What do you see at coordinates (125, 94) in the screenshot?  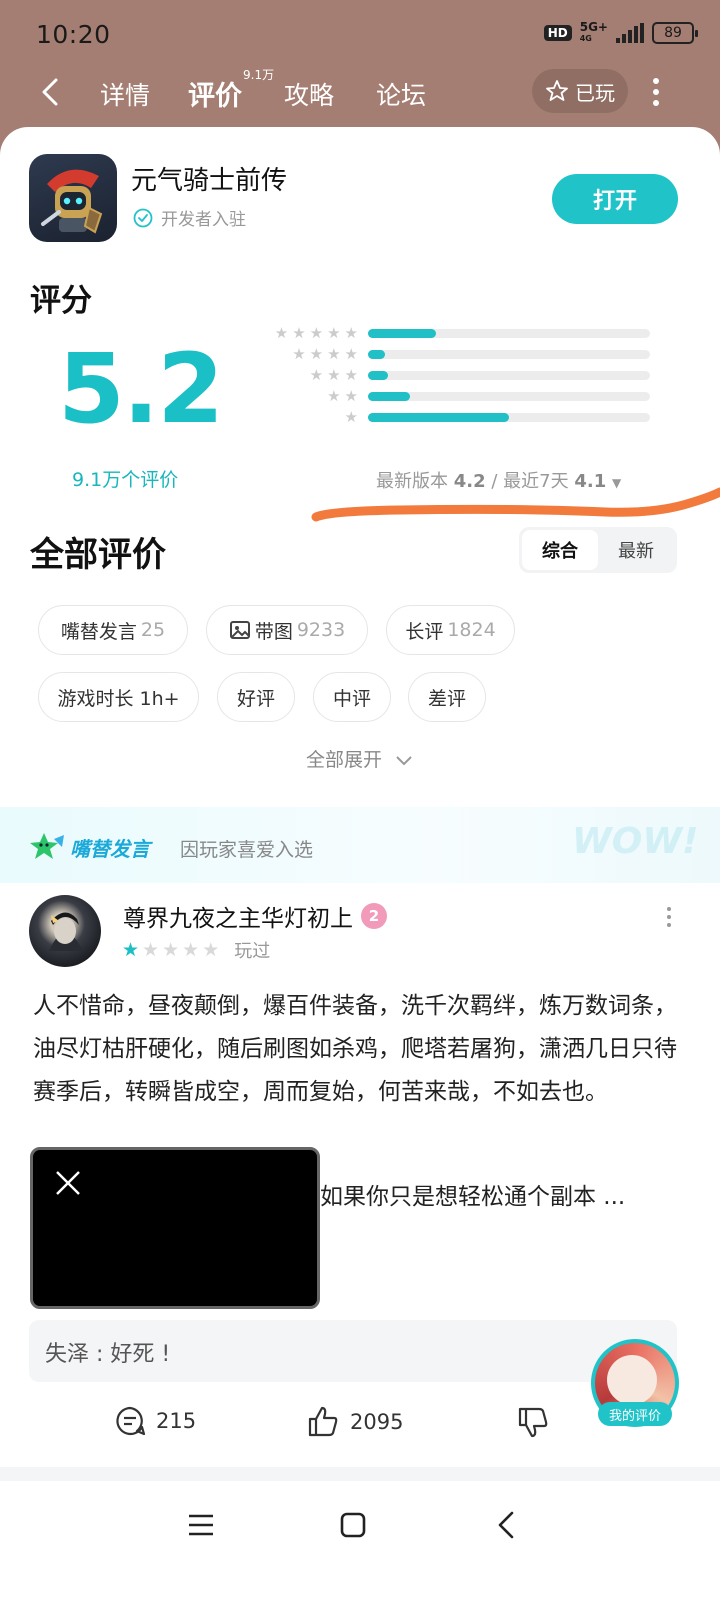 I see `tab-details: 详情` at bounding box center [125, 94].